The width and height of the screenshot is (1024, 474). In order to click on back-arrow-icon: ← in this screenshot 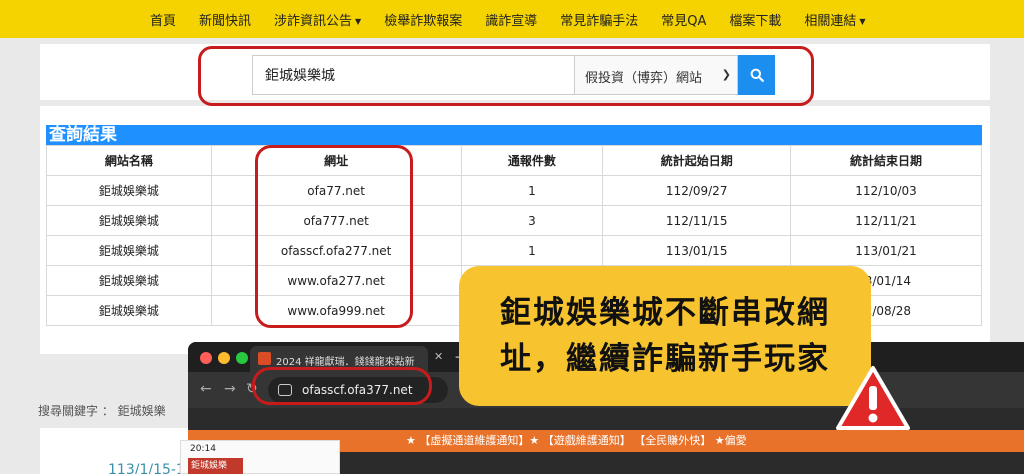, I will do `click(206, 389)`.